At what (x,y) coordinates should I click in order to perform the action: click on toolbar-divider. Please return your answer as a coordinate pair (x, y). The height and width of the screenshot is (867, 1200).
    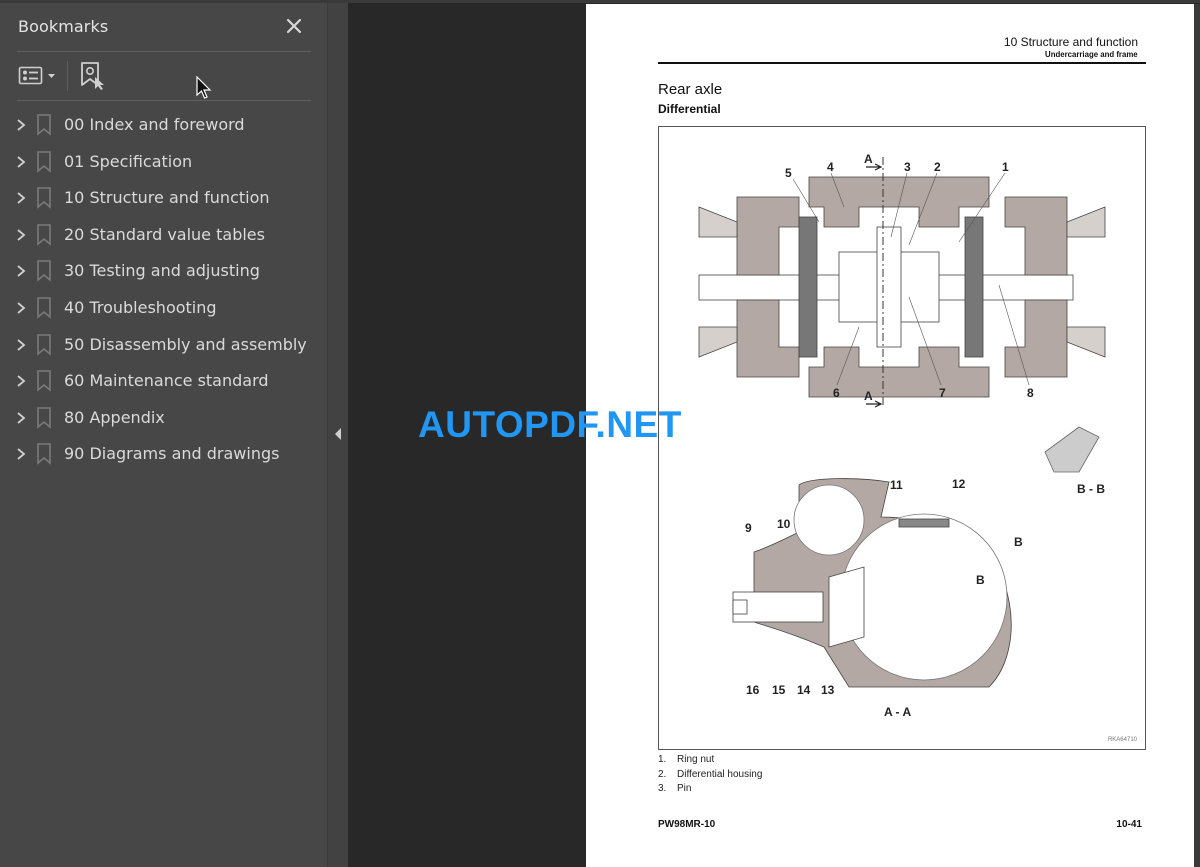
    Looking at the image, I should click on (67, 76).